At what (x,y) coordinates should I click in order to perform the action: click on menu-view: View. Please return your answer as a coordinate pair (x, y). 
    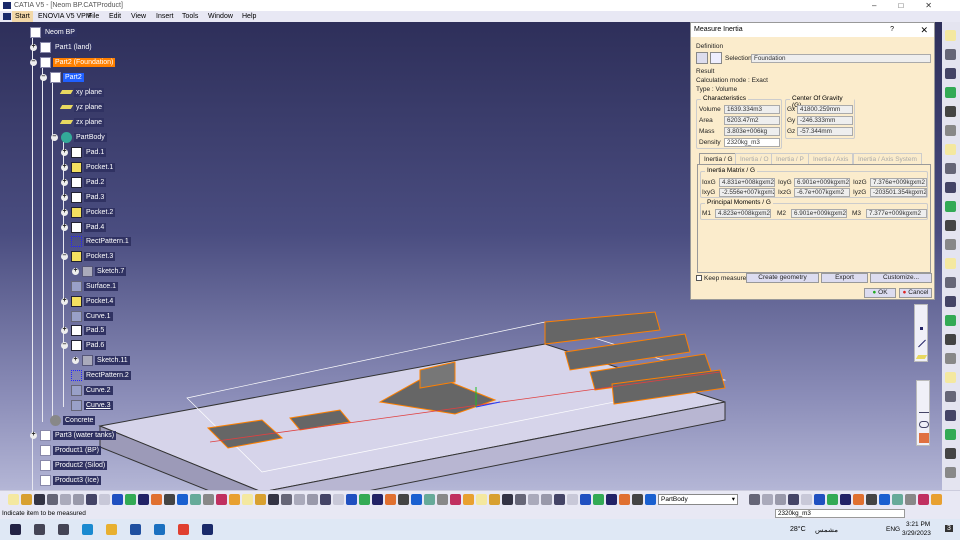
    Looking at the image, I should click on (138, 16).